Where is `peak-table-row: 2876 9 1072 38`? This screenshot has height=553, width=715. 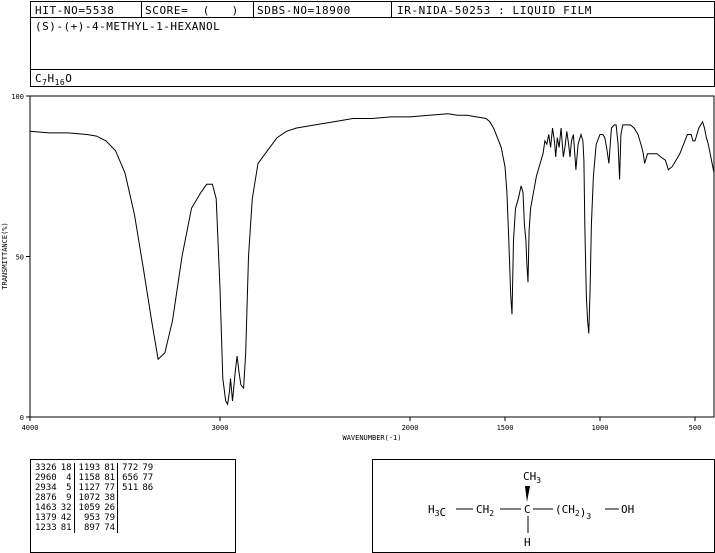 peak-table-row: 2876 9 1072 38 is located at coordinates (95, 498).